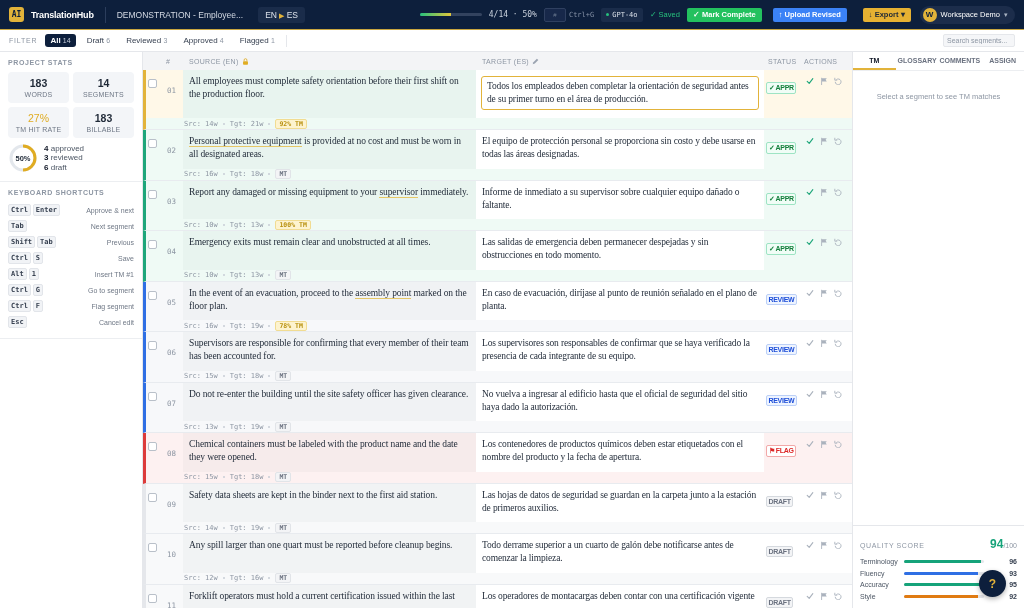  Describe the element at coordinates (512, 14) in the screenshot. I see `progress-text: 4/14 · 50%` at that location.